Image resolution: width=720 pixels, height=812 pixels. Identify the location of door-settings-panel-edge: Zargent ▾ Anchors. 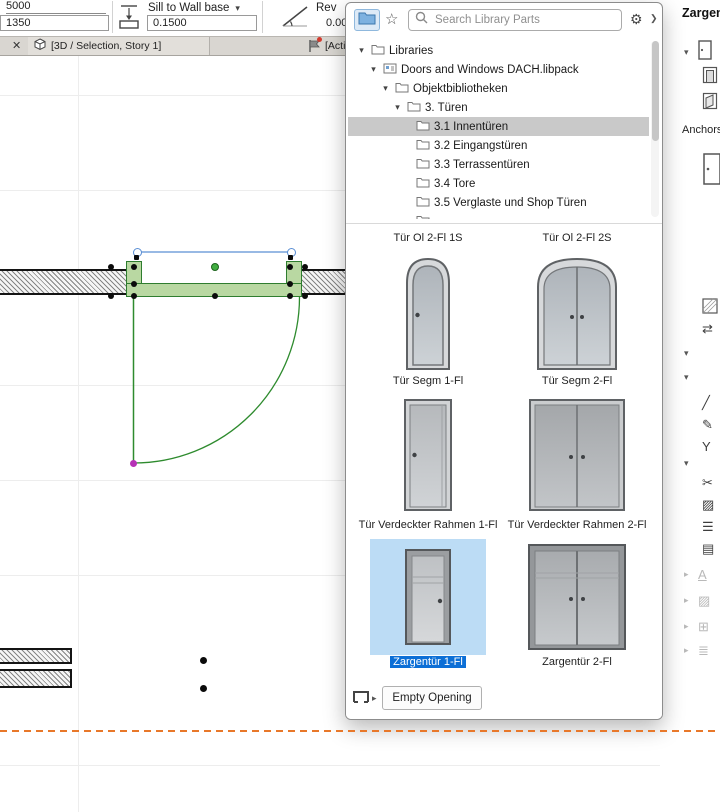
(690, 406).